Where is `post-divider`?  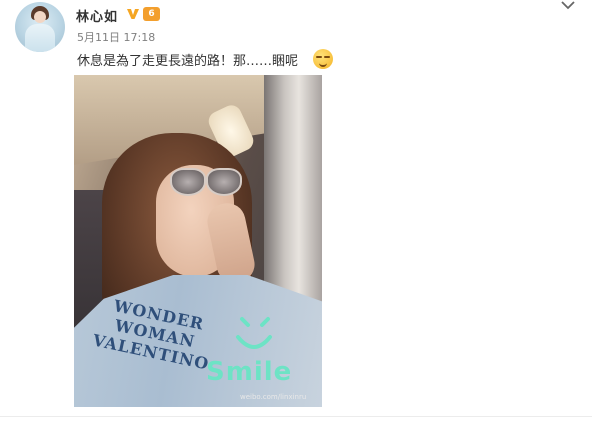
post-divider is located at coordinates (296, 416).